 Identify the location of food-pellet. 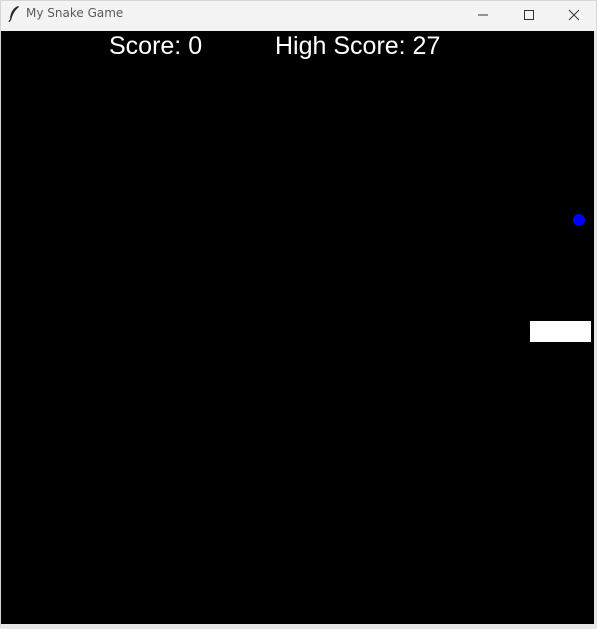
(579, 220).